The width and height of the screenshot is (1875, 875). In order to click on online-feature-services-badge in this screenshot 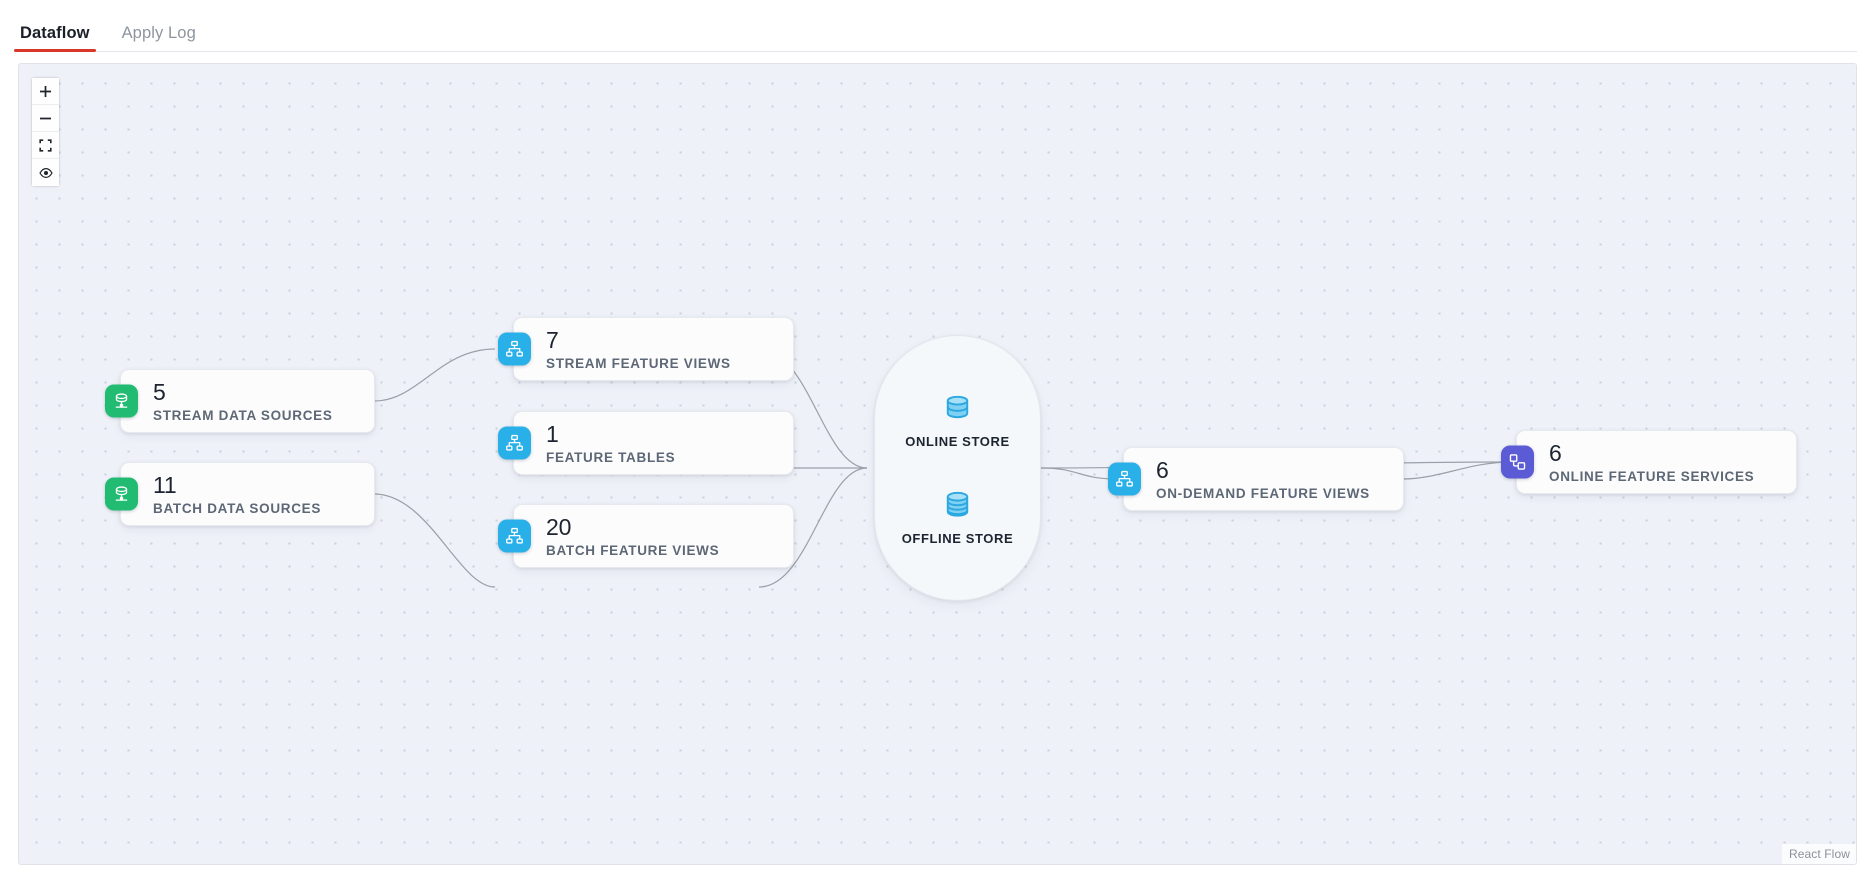, I will do `click(1517, 462)`.